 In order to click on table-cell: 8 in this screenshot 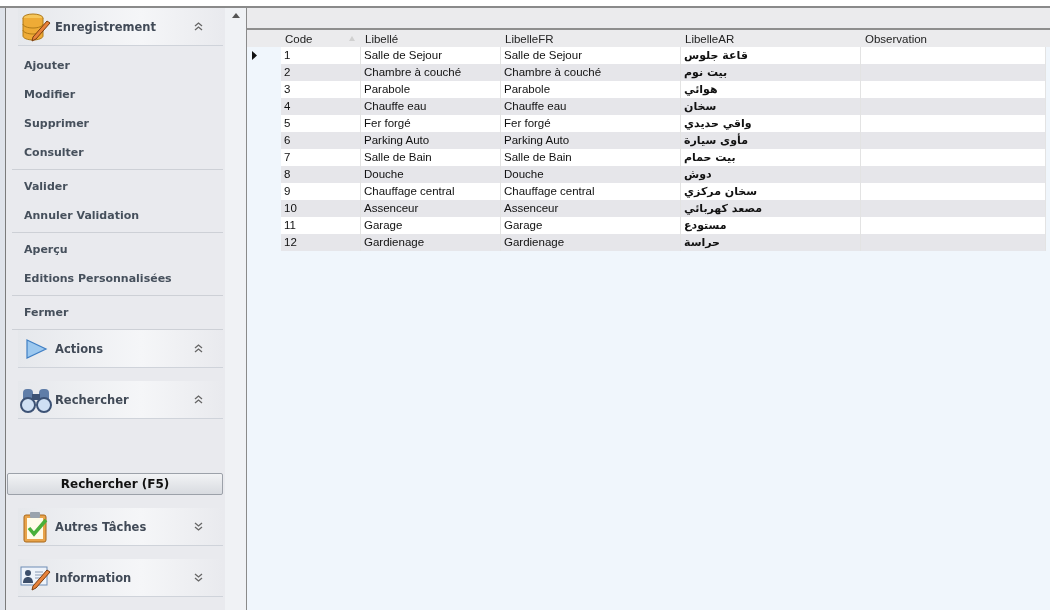, I will do `click(287, 174)`.